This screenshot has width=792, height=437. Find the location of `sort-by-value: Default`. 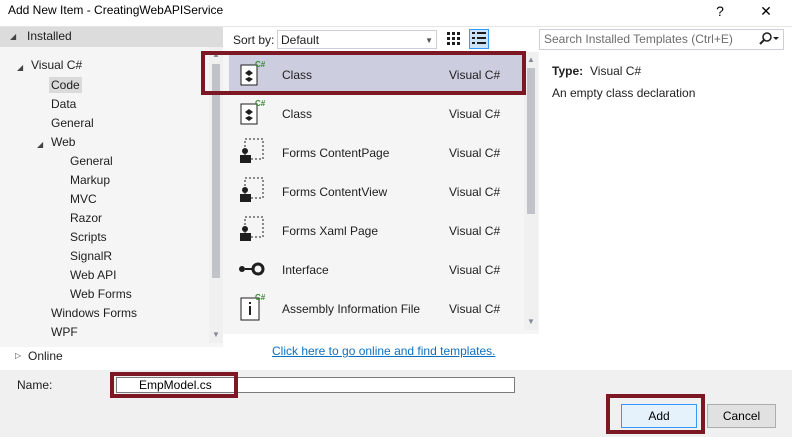

sort-by-value: Default is located at coordinates (300, 40).